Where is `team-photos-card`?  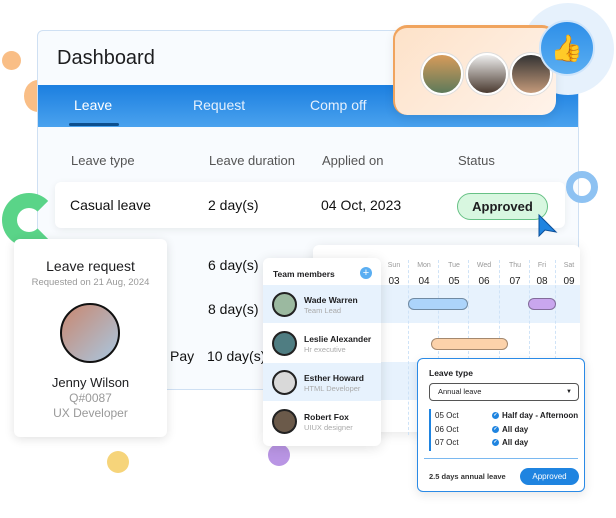
team-photos-card is located at coordinates (474, 70).